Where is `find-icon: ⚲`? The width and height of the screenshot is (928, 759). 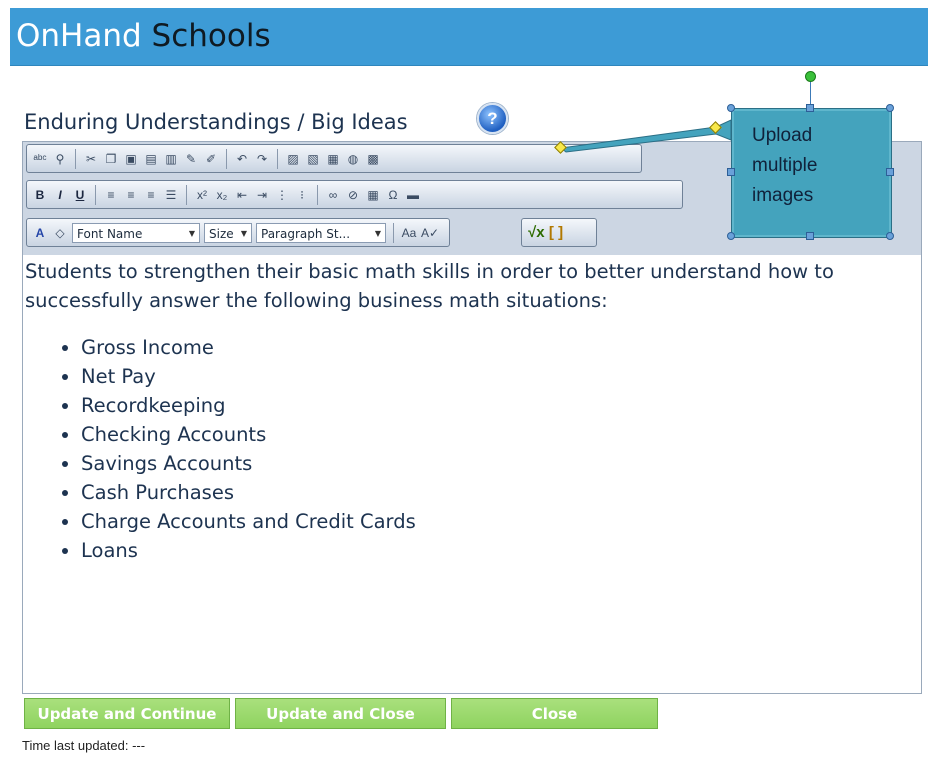
find-icon: ⚲ is located at coordinates (60, 159).